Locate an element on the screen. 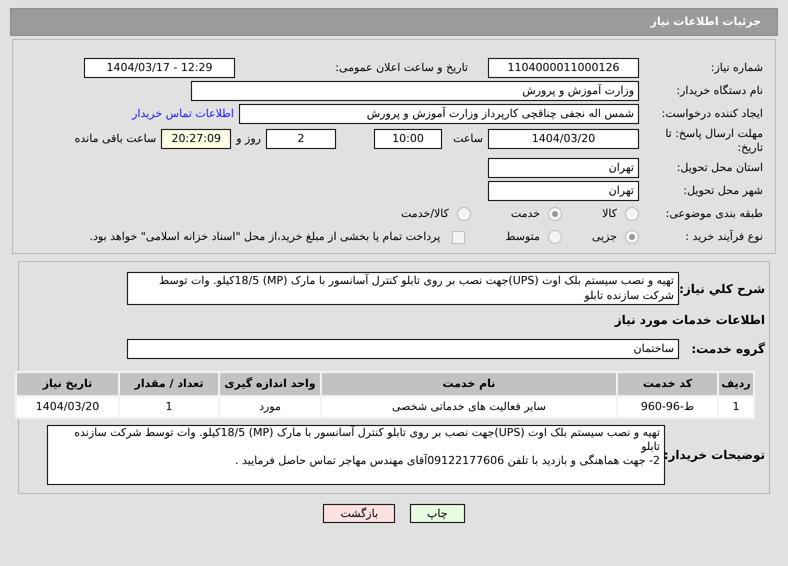 This screenshot has width=788, height=566. notes-field: تهیه و نصب سیستم بلک اوت (UPS)جهت نصب بر روی تابلو کنترل آسانسور با مارک (MP) 18/5کیلو. وات توسط شرکت سازنده تابلو 2- جهت هماهنگی و بازدید با تلفن 09122177606آقای مهندس مهاجر تماس حاصل فرمایید . is located at coordinates (356, 455).